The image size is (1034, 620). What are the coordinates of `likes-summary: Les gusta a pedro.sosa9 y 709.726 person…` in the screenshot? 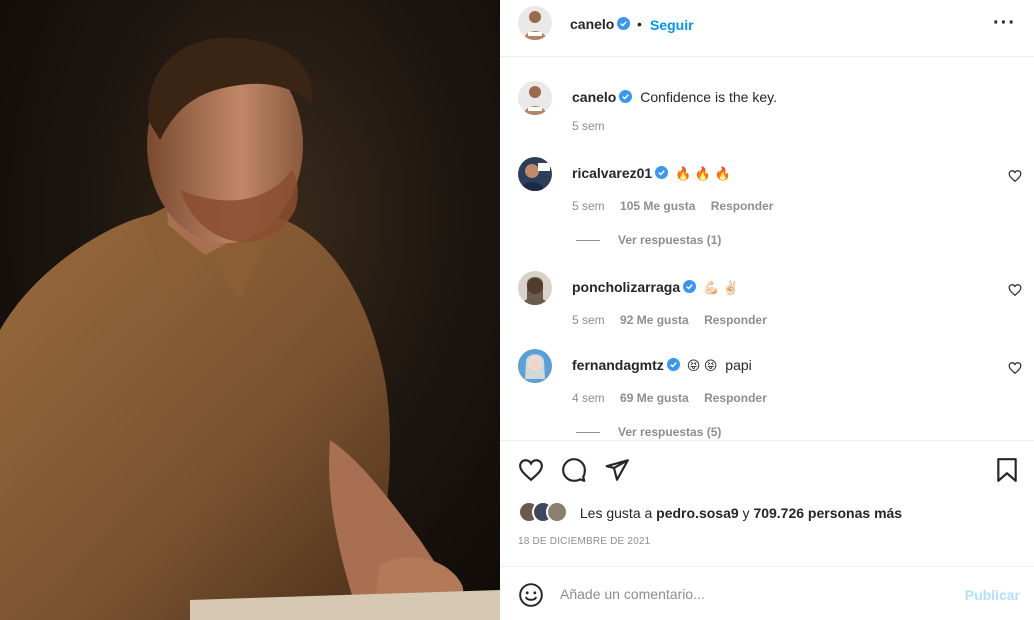 It's located at (710, 513).